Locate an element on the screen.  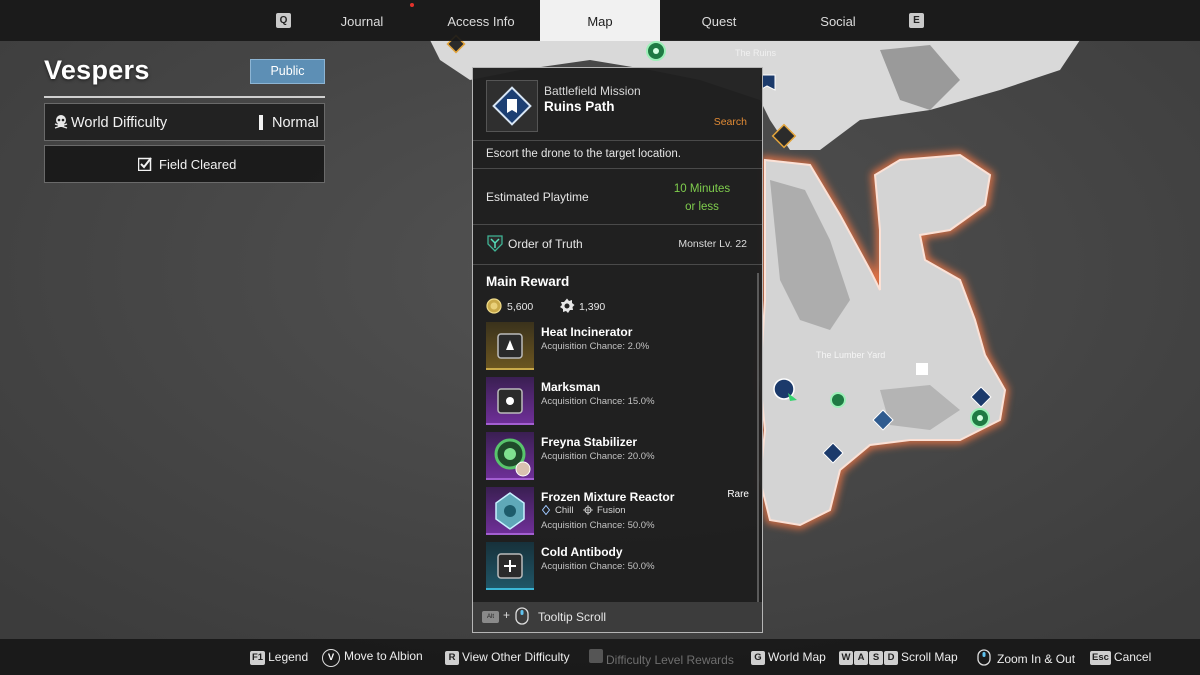
map-label-ruins: The Ruins is located at coordinates (756, 53).